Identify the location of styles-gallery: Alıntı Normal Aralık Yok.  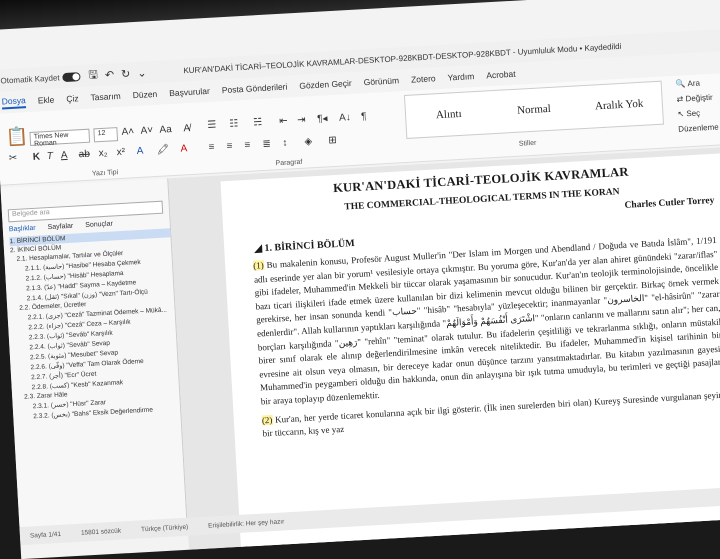
(534, 109).